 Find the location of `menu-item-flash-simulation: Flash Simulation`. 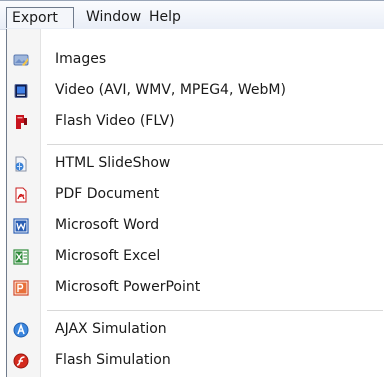

menu-item-flash-simulation: Flash Simulation is located at coordinates (195, 361).